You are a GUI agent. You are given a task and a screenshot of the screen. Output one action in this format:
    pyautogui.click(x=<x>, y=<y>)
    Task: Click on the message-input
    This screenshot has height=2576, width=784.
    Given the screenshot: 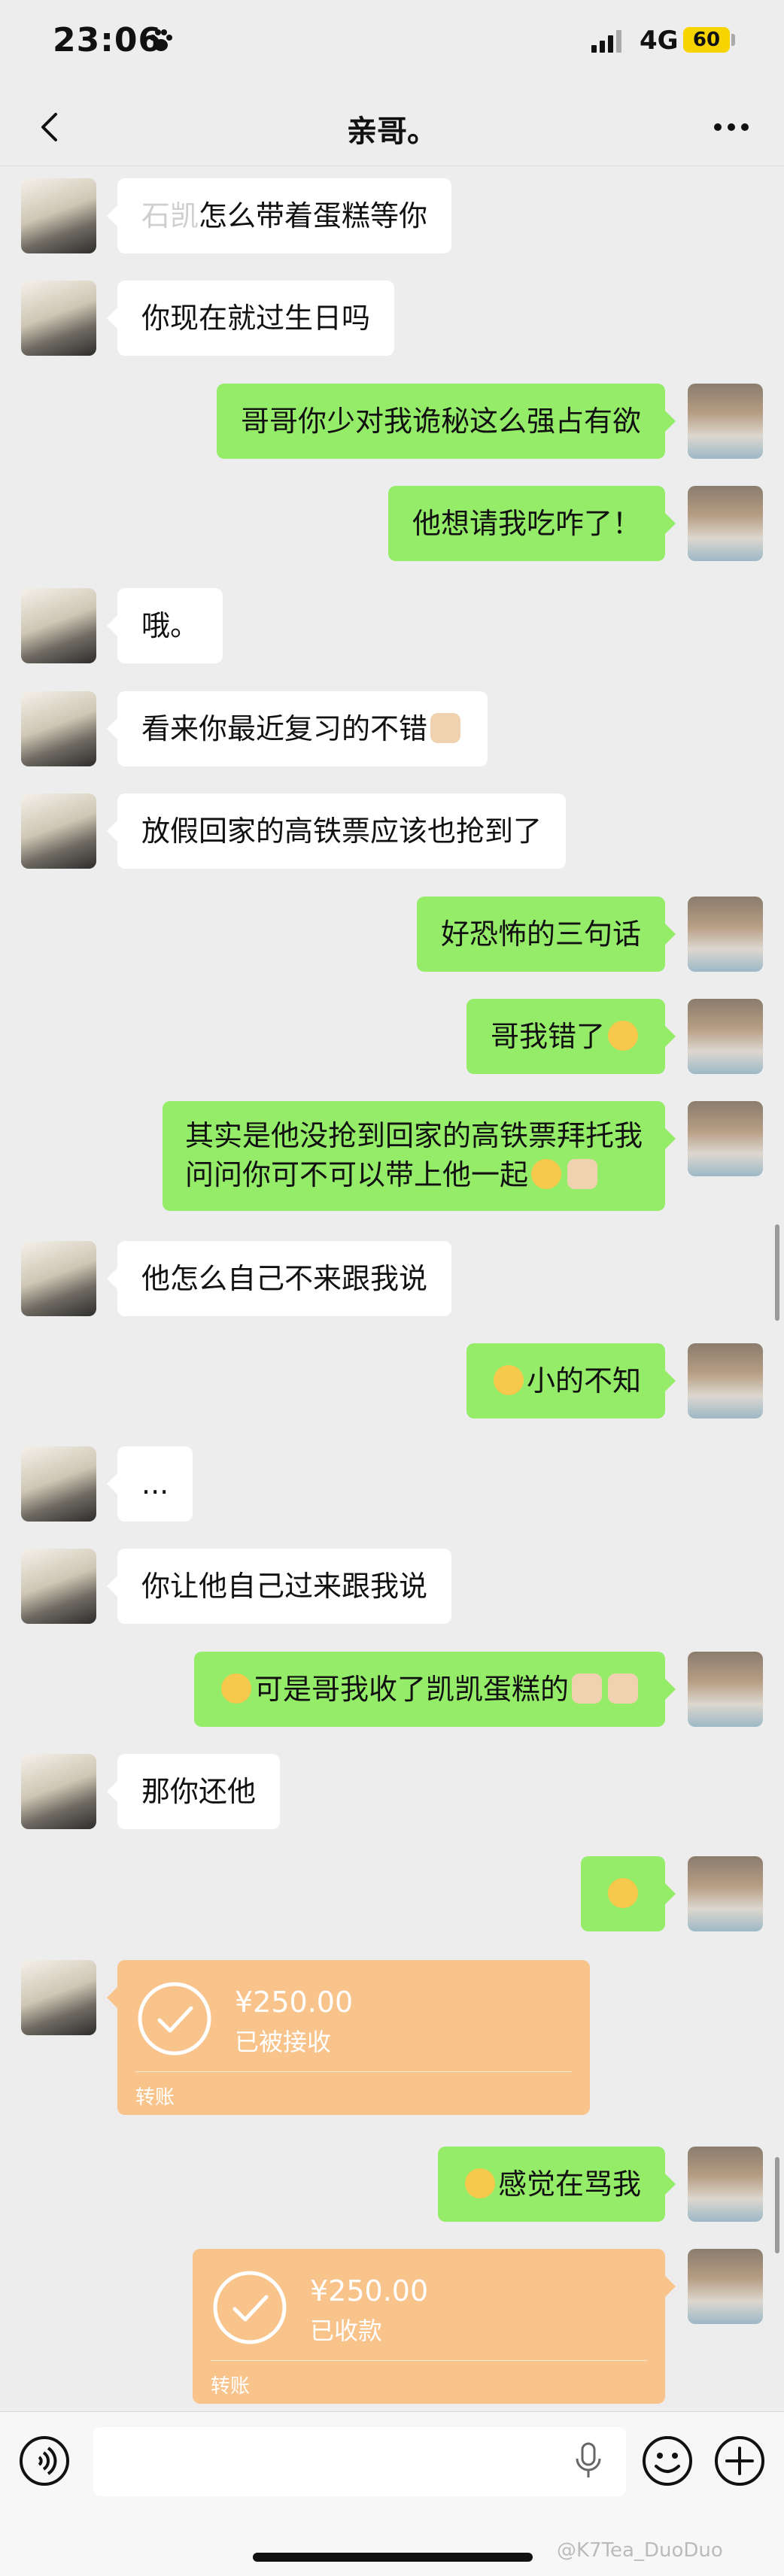 What is the action you would take?
    pyautogui.click(x=359, y=2461)
    